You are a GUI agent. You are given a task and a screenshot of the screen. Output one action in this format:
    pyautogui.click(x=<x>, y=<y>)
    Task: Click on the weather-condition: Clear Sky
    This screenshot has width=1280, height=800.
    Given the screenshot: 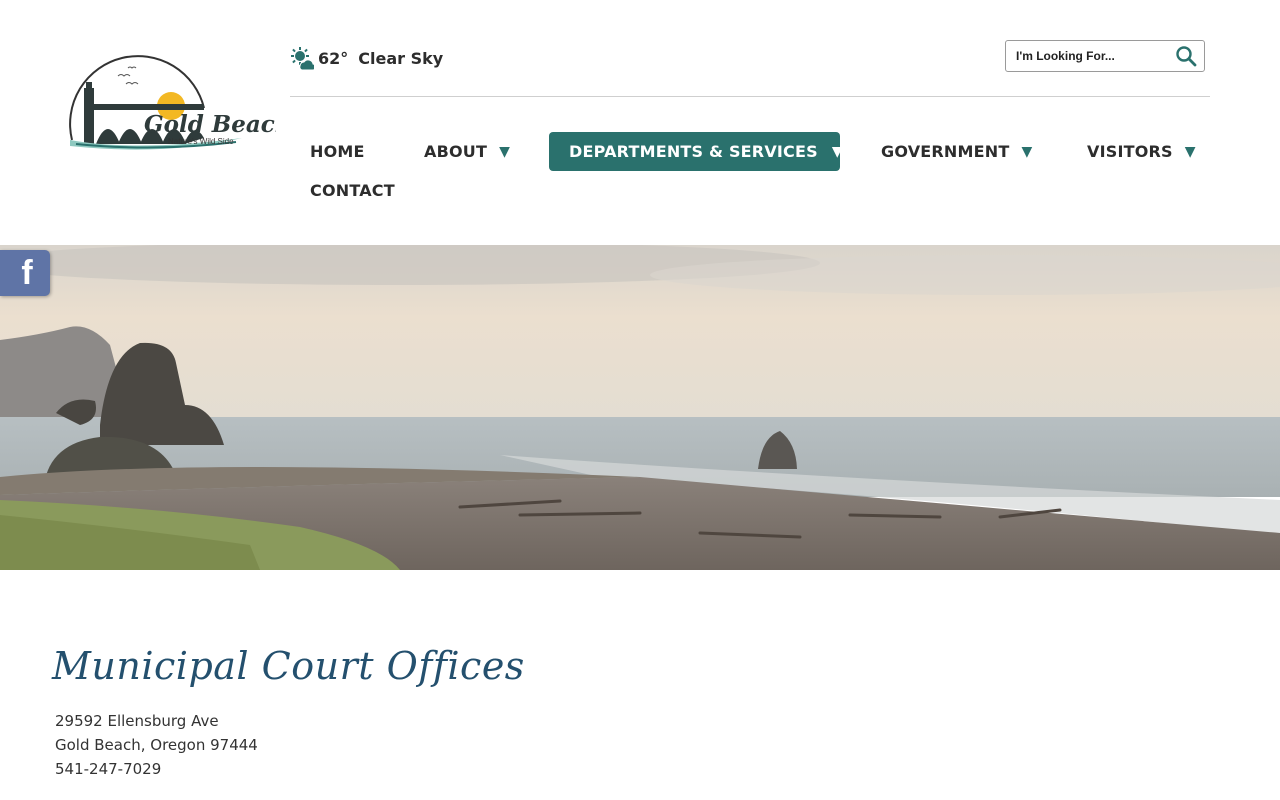 What is the action you would take?
    pyautogui.click(x=401, y=58)
    